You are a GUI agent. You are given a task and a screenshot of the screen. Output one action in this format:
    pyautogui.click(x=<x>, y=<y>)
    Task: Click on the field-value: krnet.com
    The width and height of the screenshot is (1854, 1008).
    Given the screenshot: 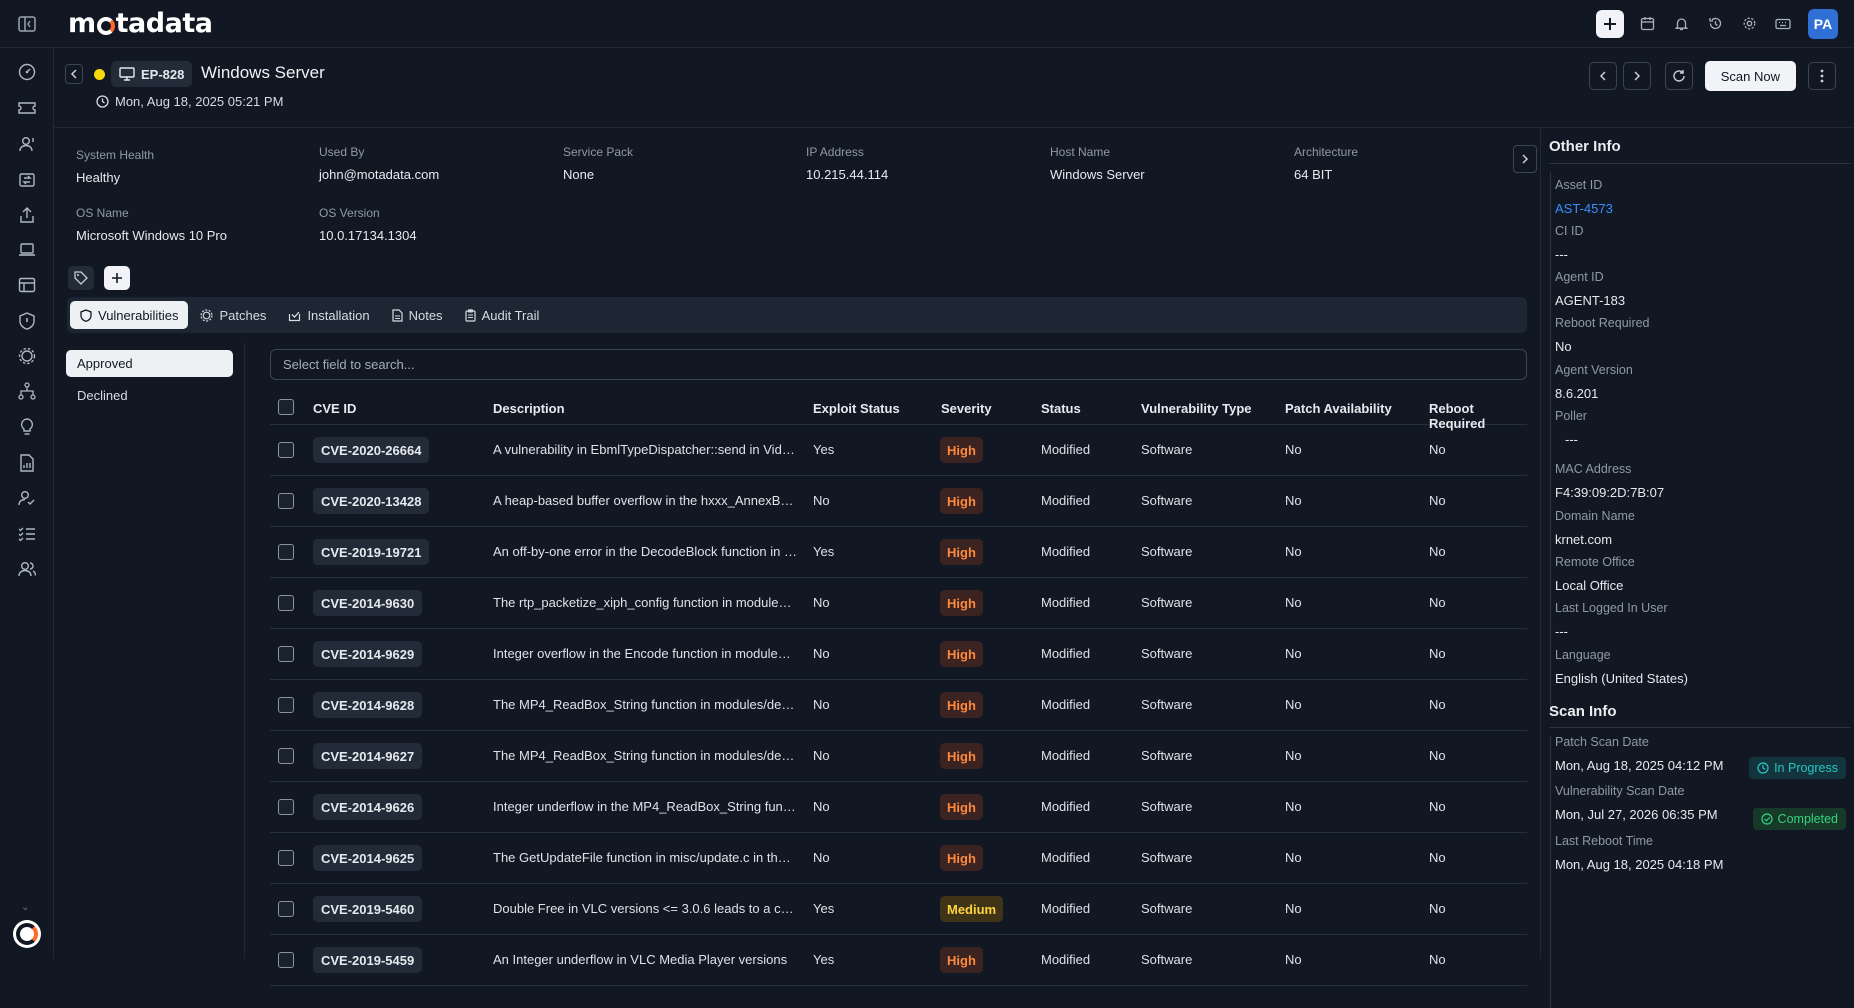 What is the action you would take?
    pyautogui.click(x=1584, y=539)
    